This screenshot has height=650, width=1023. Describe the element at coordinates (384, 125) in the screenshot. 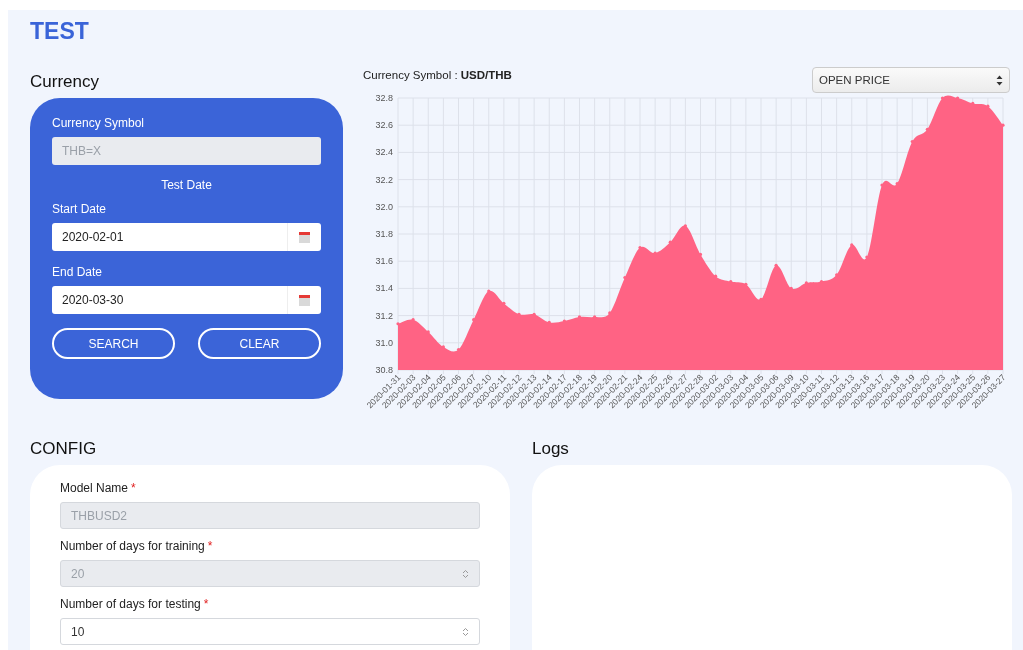

I see `y-tick-label: 32.6` at that location.